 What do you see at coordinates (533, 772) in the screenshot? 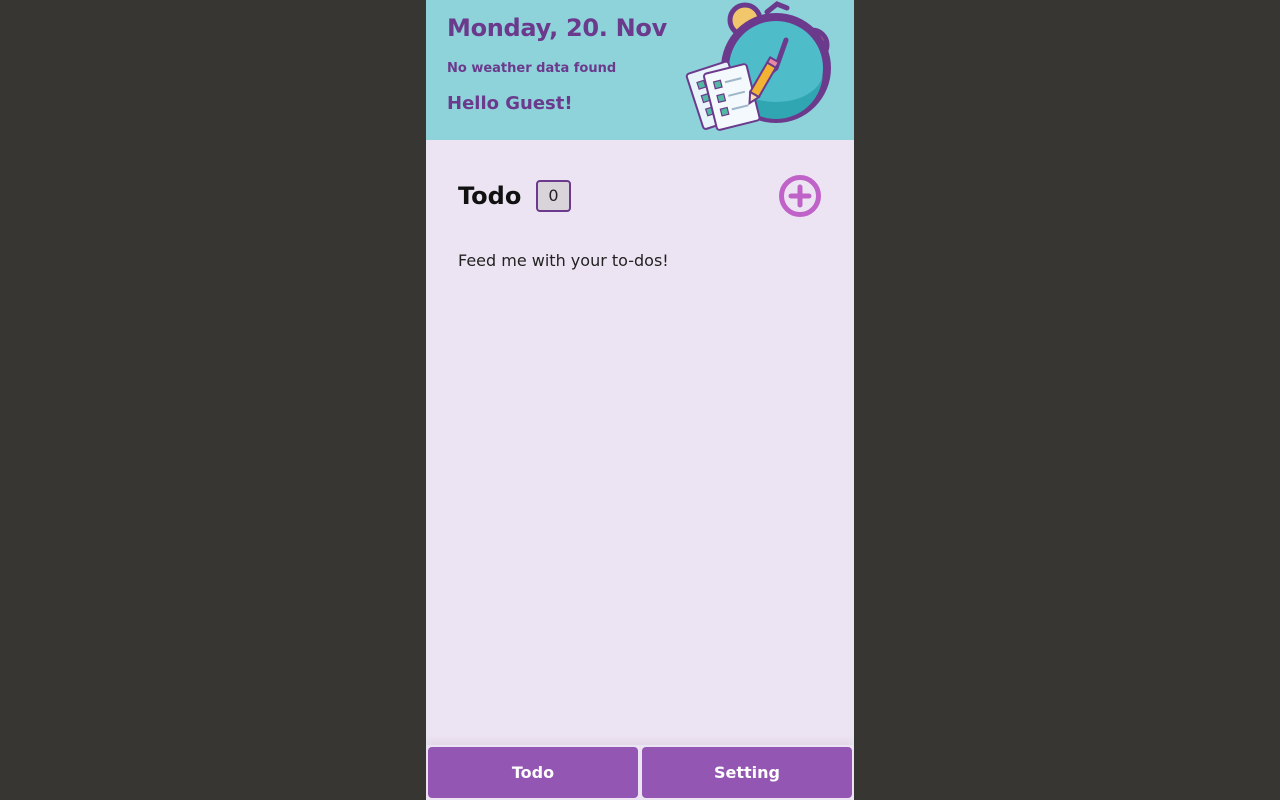
I see `nav-todo-button: Todo` at bounding box center [533, 772].